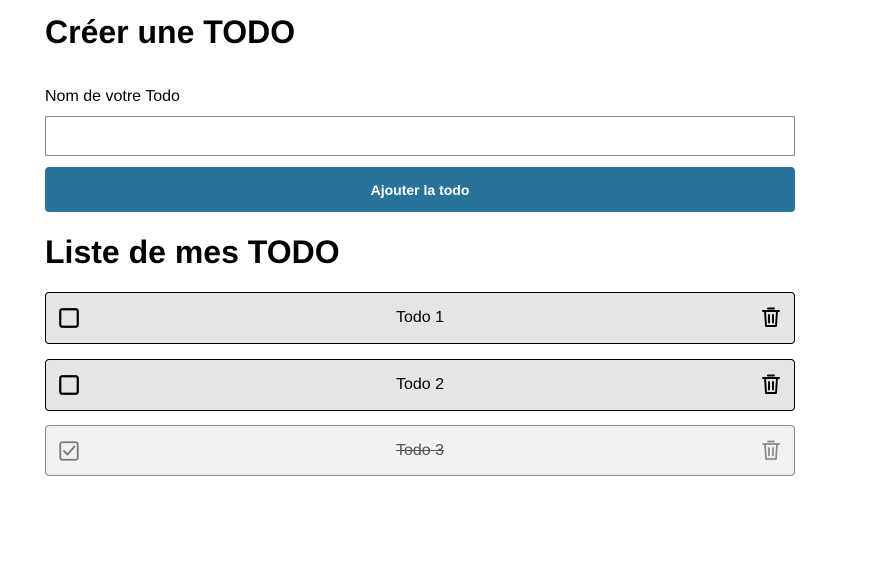 Image resolution: width=894 pixels, height=565 pixels. Describe the element at coordinates (192, 252) in the screenshot. I see `list-title: Liste de mes TODO` at that location.